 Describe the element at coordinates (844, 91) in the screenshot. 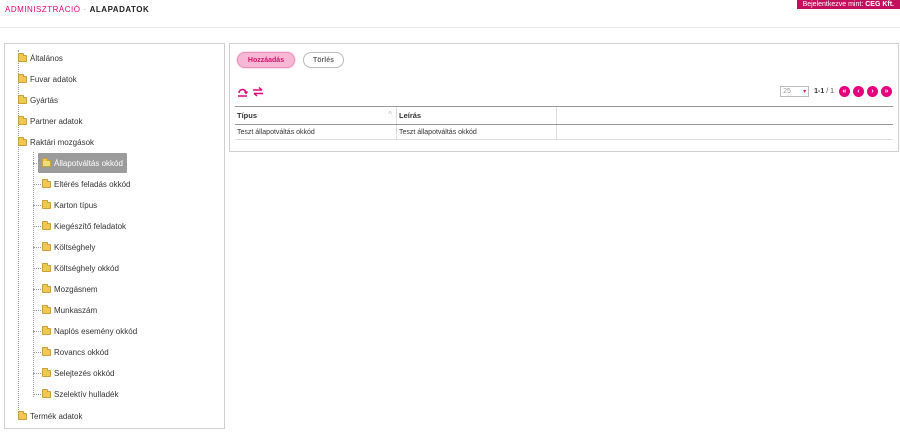

I see `first-page-icon: «` at that location.